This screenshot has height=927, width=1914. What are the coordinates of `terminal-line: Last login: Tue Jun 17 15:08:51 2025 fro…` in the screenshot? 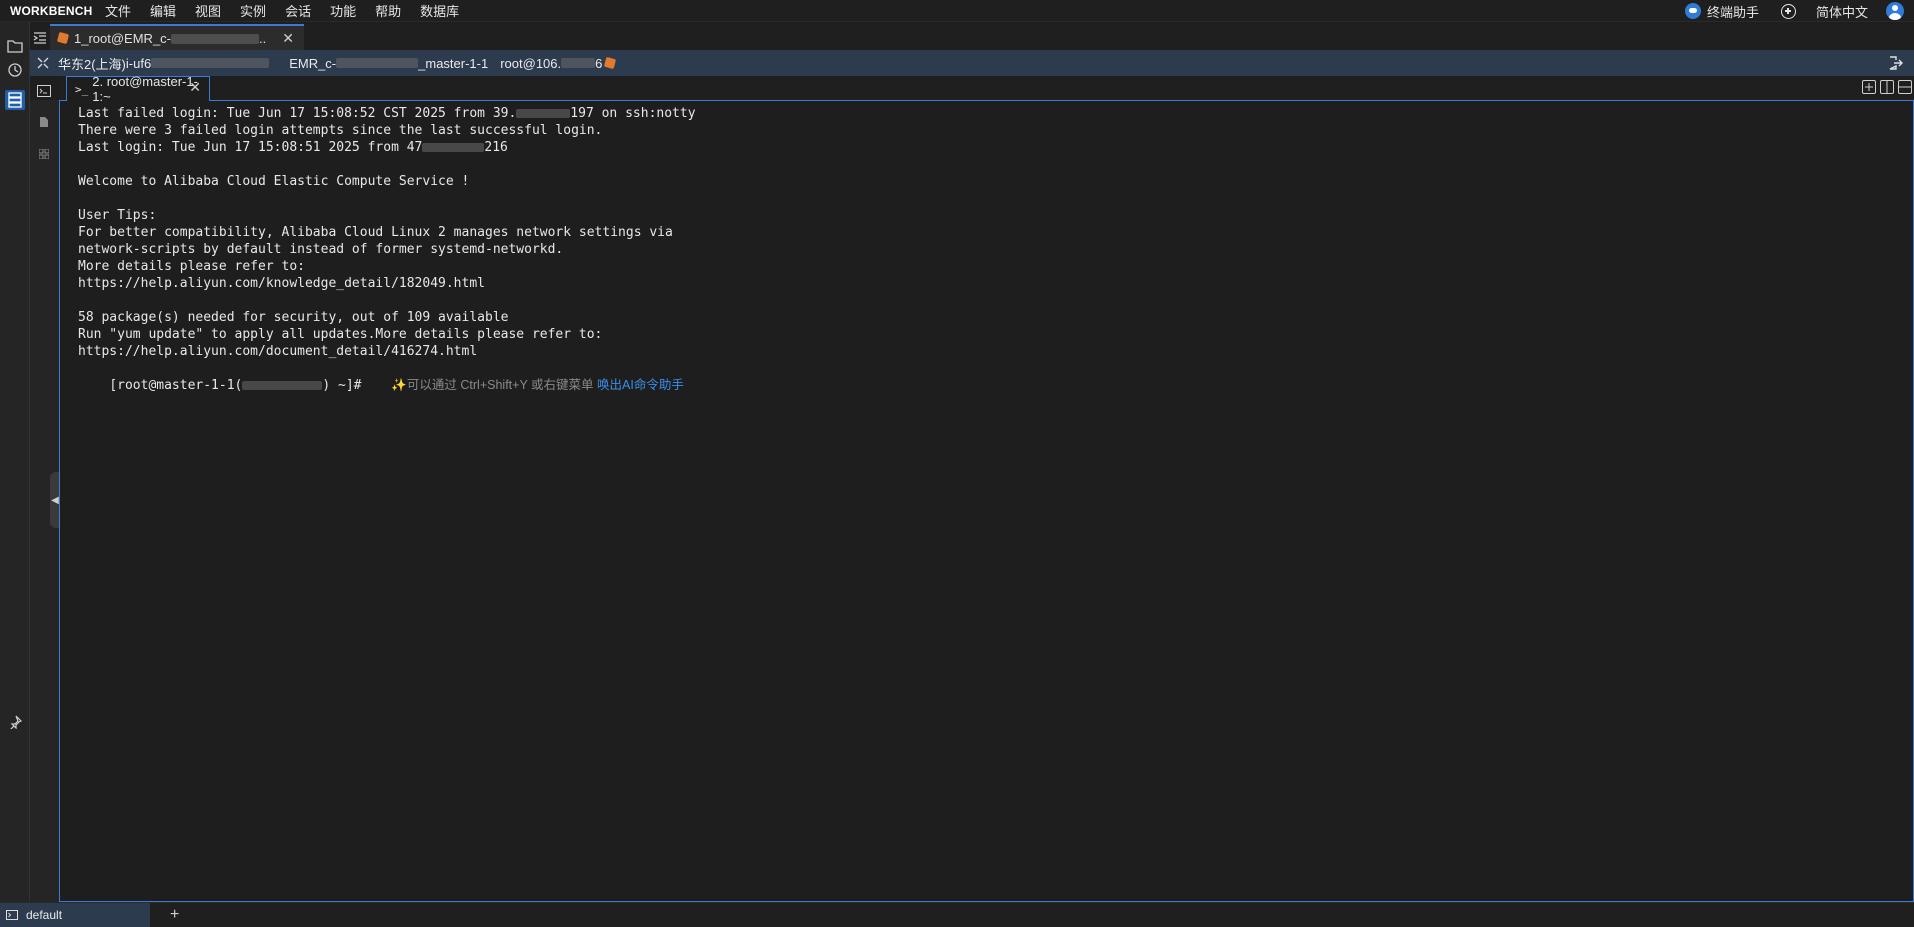 It's located at (293, 147).